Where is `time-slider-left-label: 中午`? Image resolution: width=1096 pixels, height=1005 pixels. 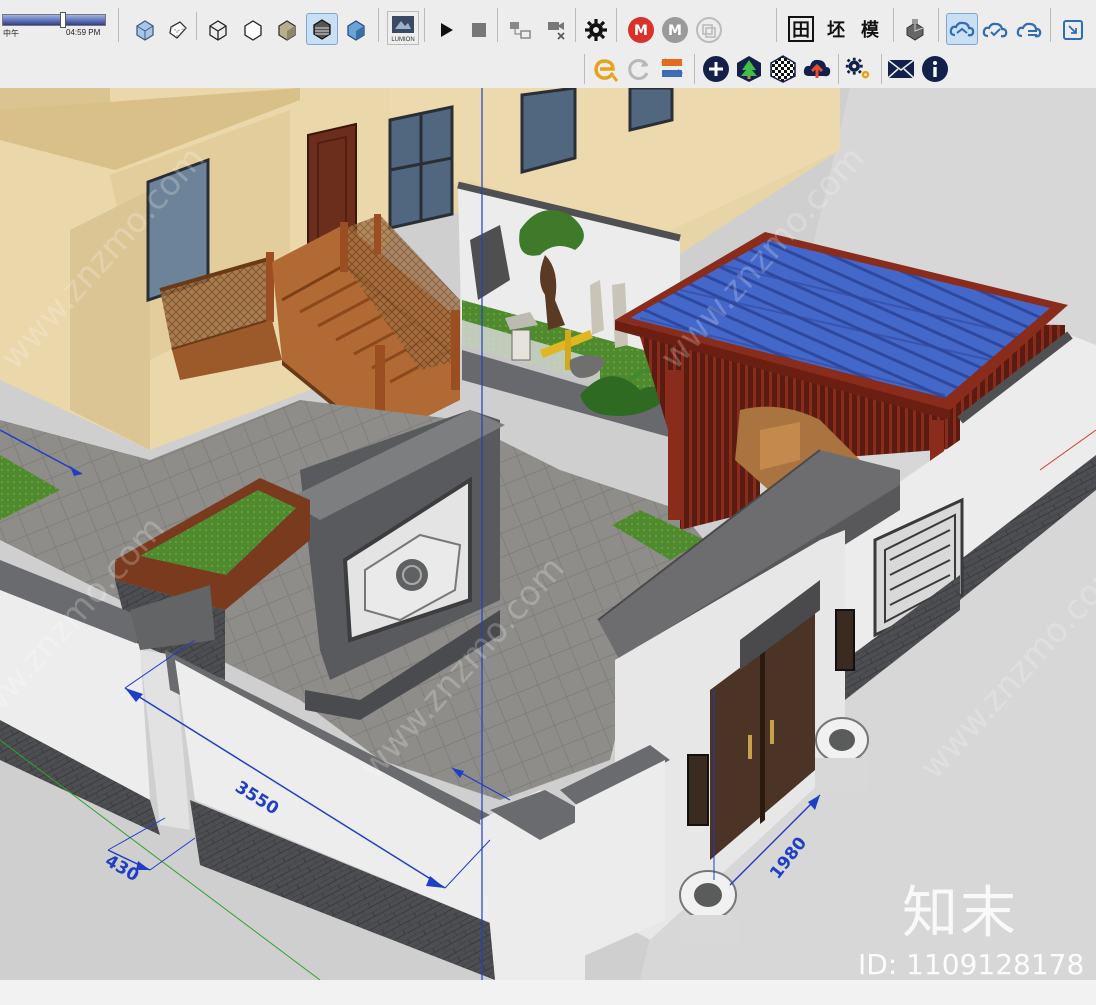
time-slider-left-label: 中午 is located at coordinates (11, 33).